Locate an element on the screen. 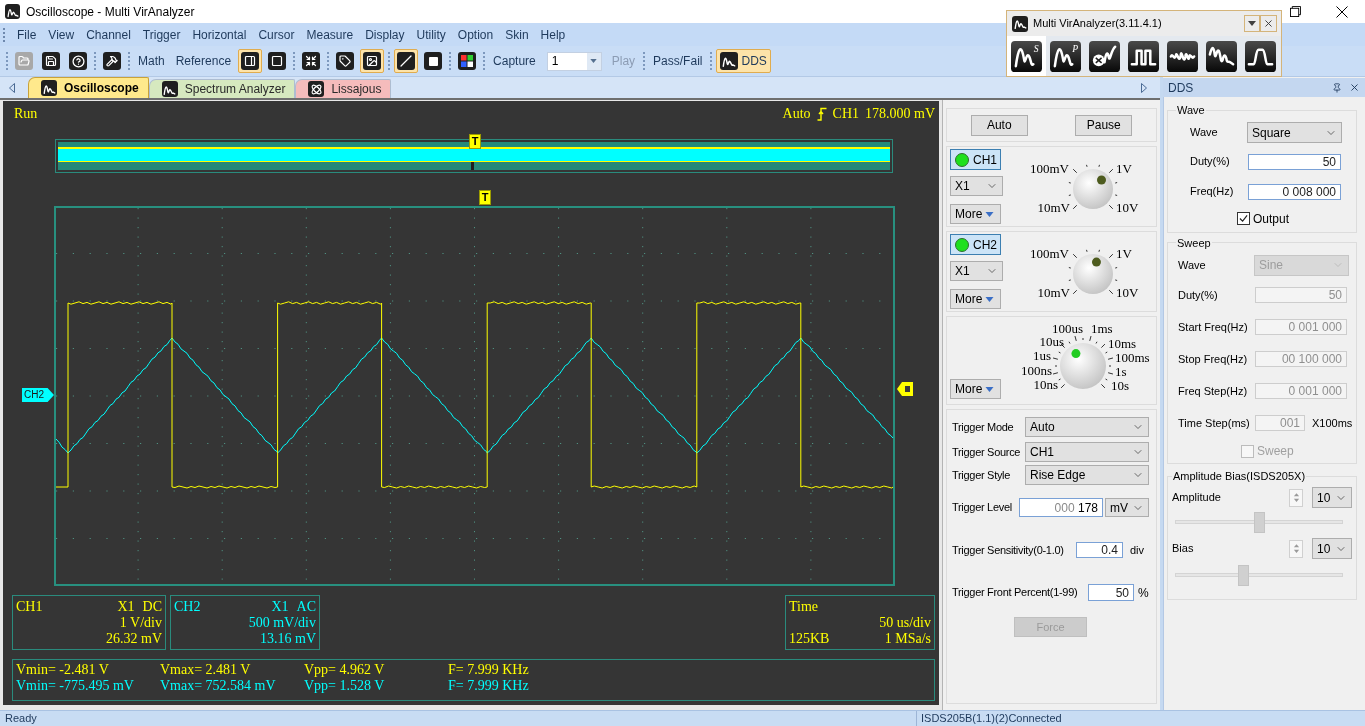  control-button: Auto is located at coordinates (999, 125).